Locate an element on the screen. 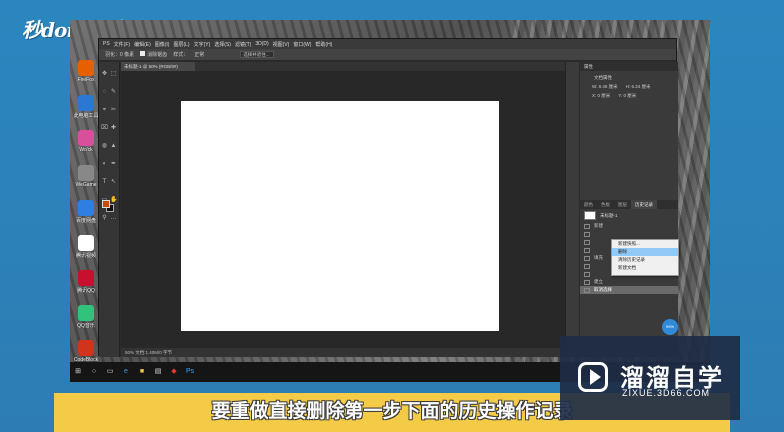  tool-icon: ✋ is located at coordinates (113, 200).